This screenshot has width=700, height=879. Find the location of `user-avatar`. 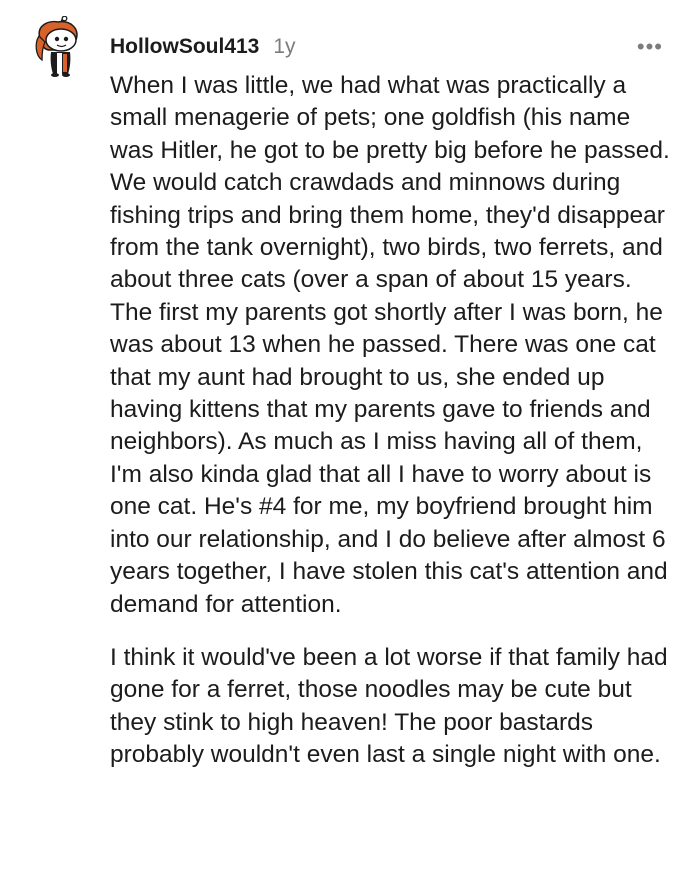

user-avatar is located at coordinates (60, 46).